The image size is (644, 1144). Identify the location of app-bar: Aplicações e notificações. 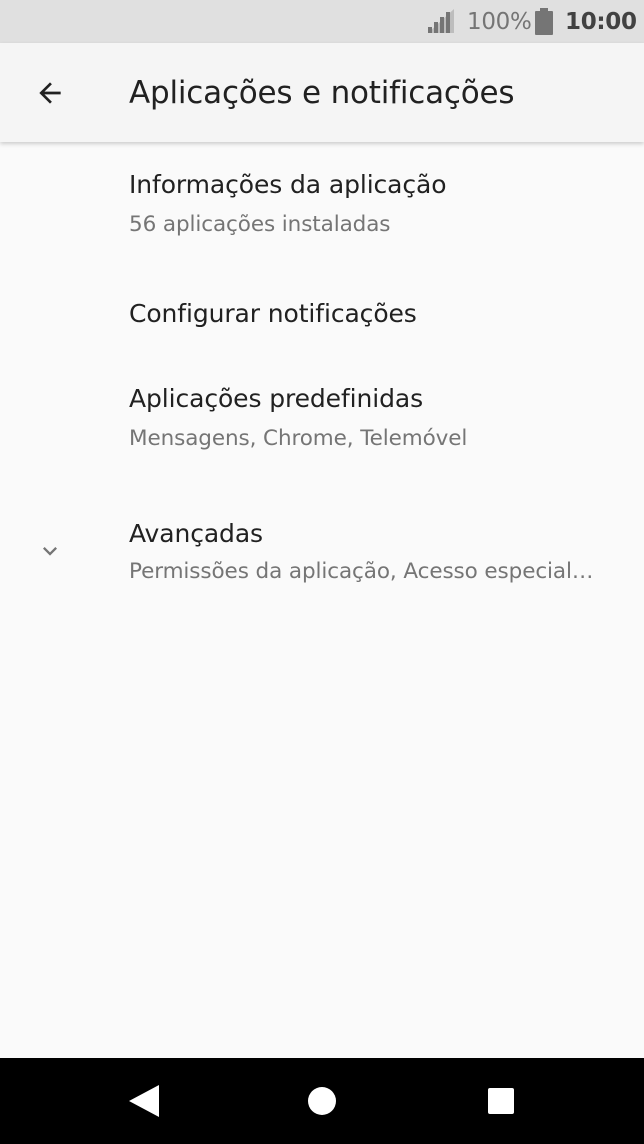
(322, 92).